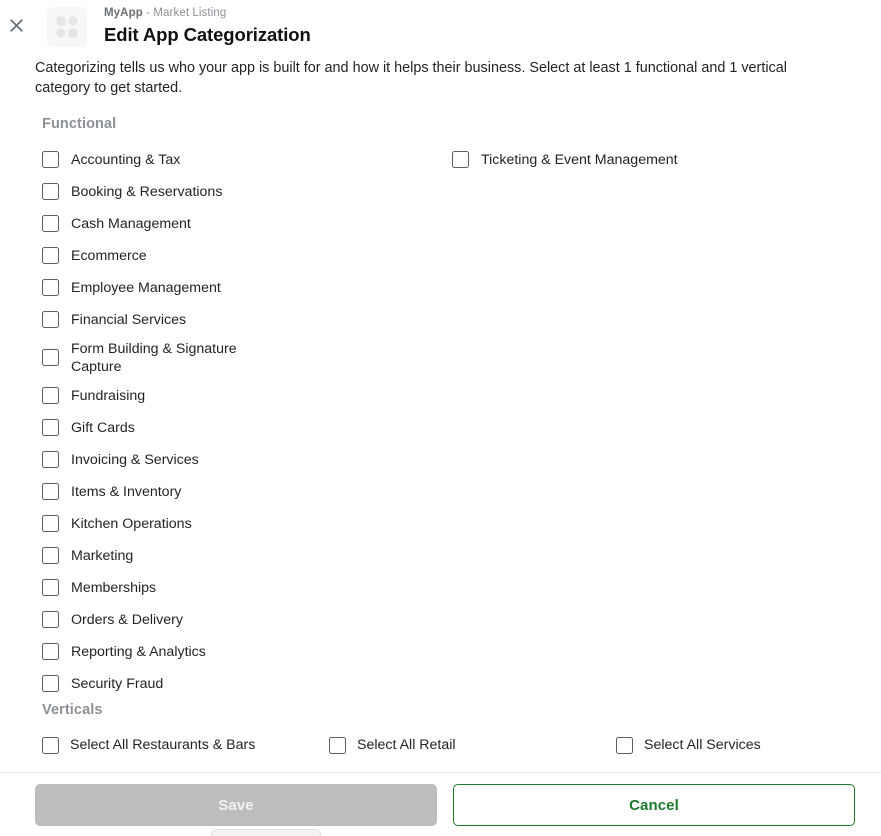 Image resolution: width=881 pixels, height=836 pixels. Describe the element at coordinates (50, 287) in the screenshot. I see `checkbox-employee-management` at that location.